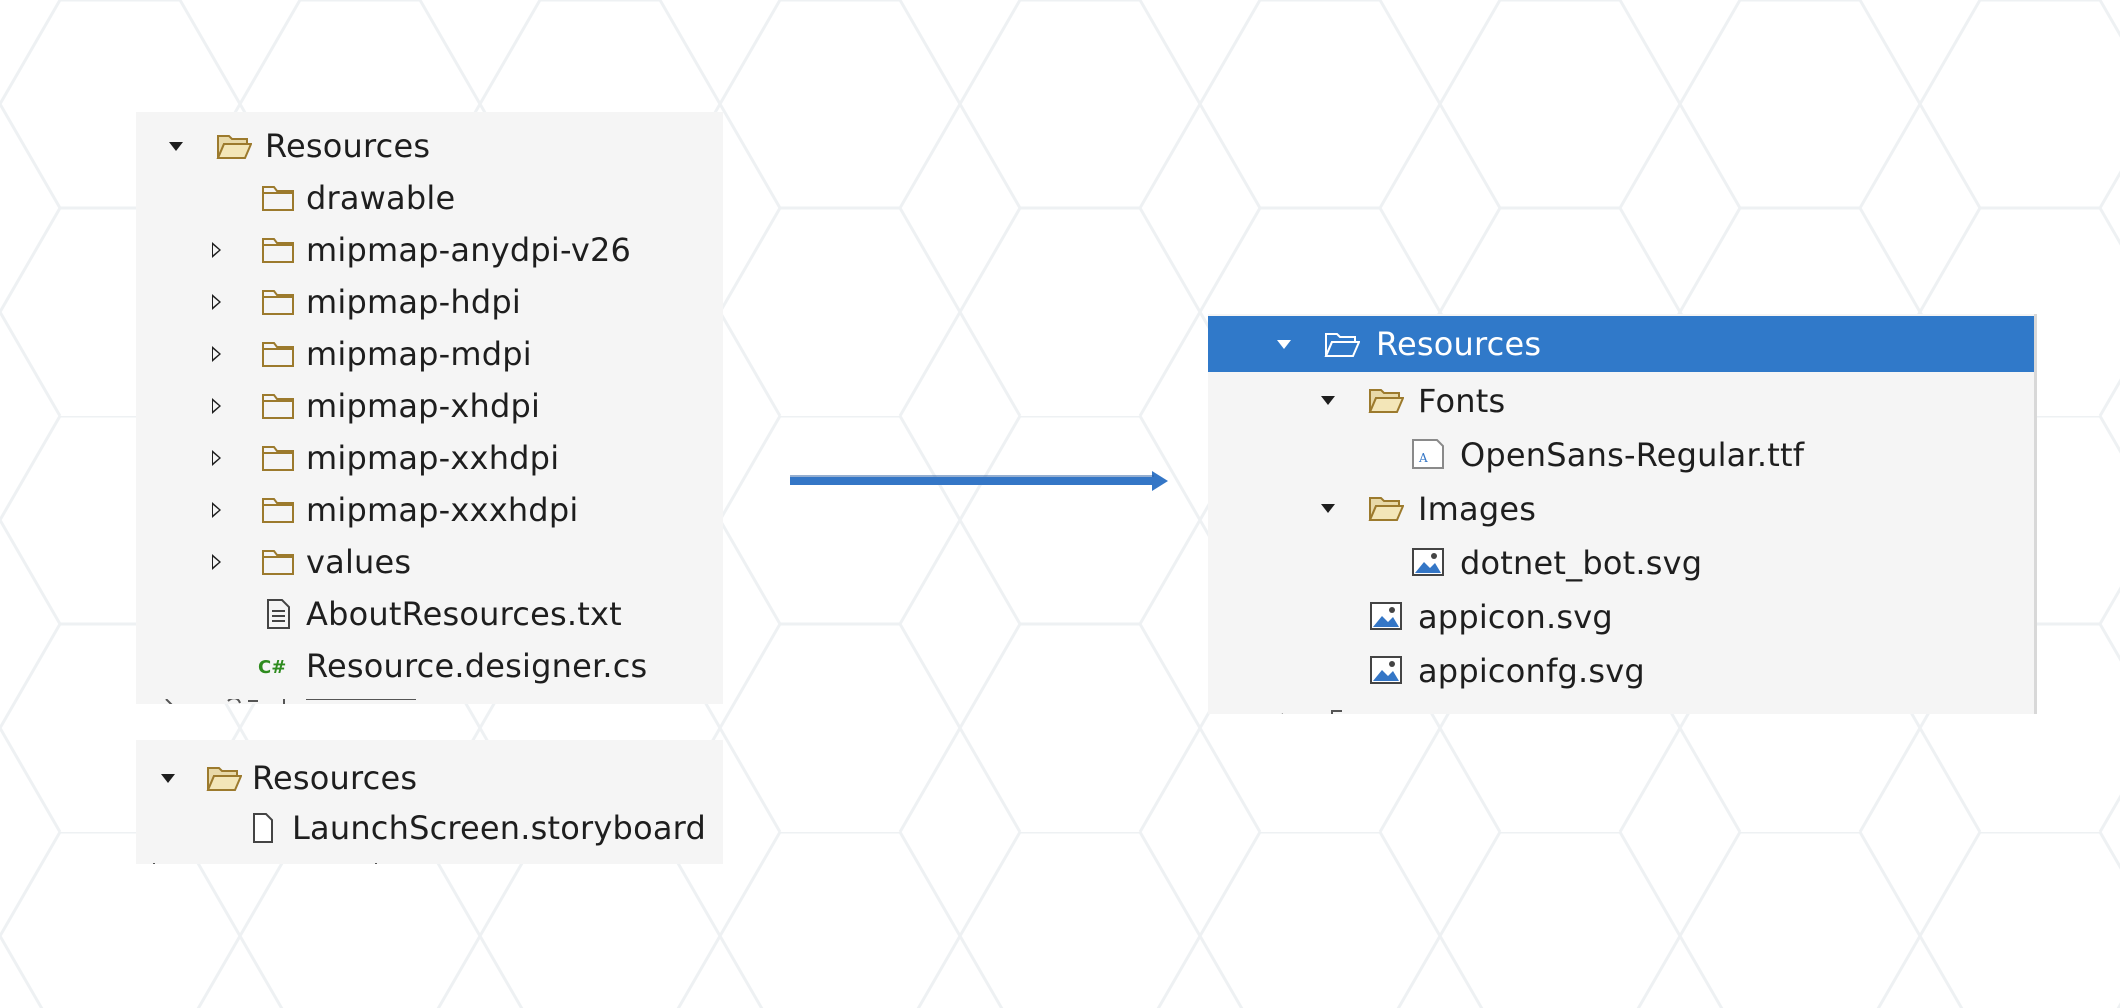 This screenshot has height=1008, width=2120. Describe the element at coordinates (278, 614) in the screenshot. I see `text-file-icon` at that location.